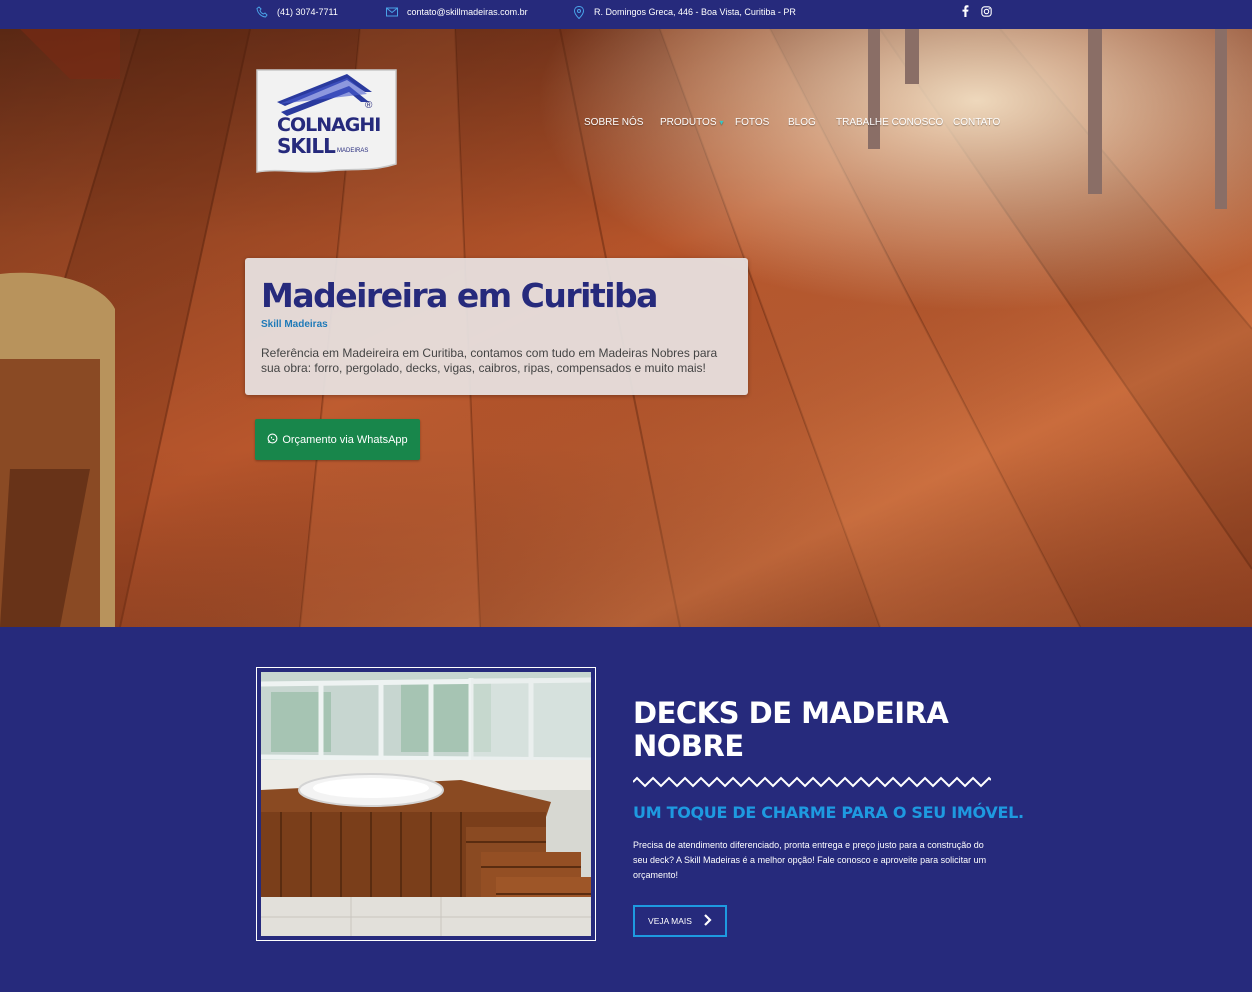 This screenshot has width=1252, height=992. Describe the element at coordinates (976, 122) in the screenshot. I see `nav-contato: CONTATO` at that location.